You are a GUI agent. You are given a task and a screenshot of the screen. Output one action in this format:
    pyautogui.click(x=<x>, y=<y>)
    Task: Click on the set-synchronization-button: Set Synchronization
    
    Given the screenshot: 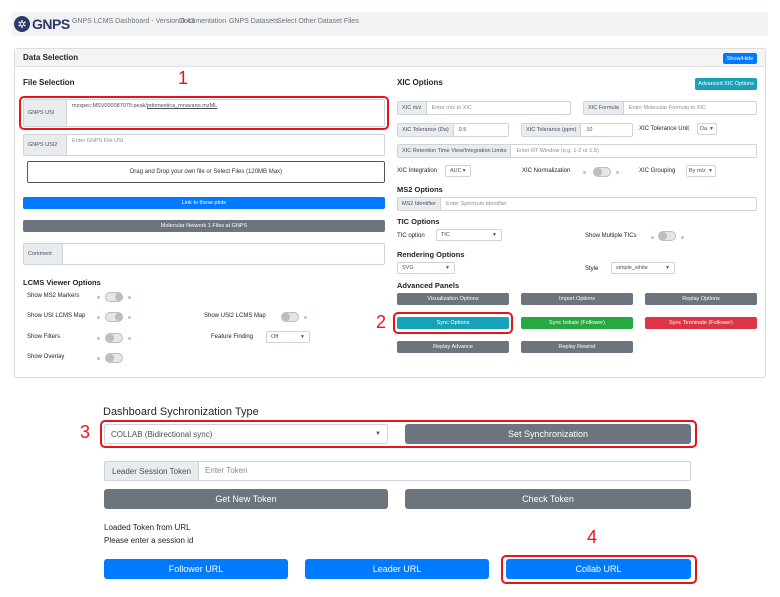 What is the action you would take?
    pyautogui.click(x=548, y=434)
    